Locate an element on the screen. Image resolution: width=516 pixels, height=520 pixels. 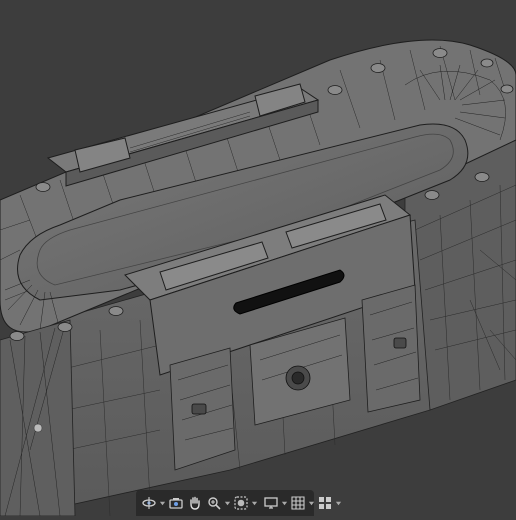
overlay-dropdown is located at coordinates (254, 503).